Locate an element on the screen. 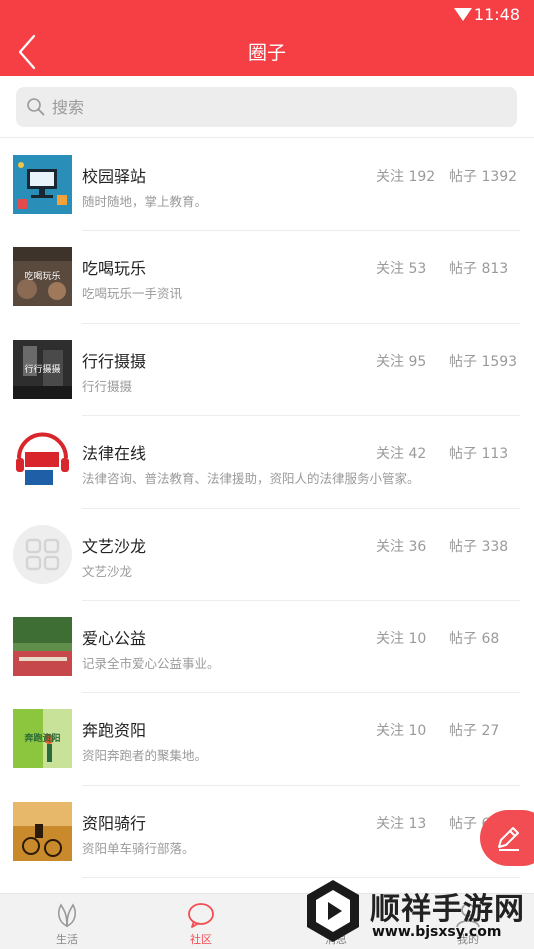 This screenshot has width=534, height=949. circle-post-count: 帖子 1593 is located at coordinates (483, 361).